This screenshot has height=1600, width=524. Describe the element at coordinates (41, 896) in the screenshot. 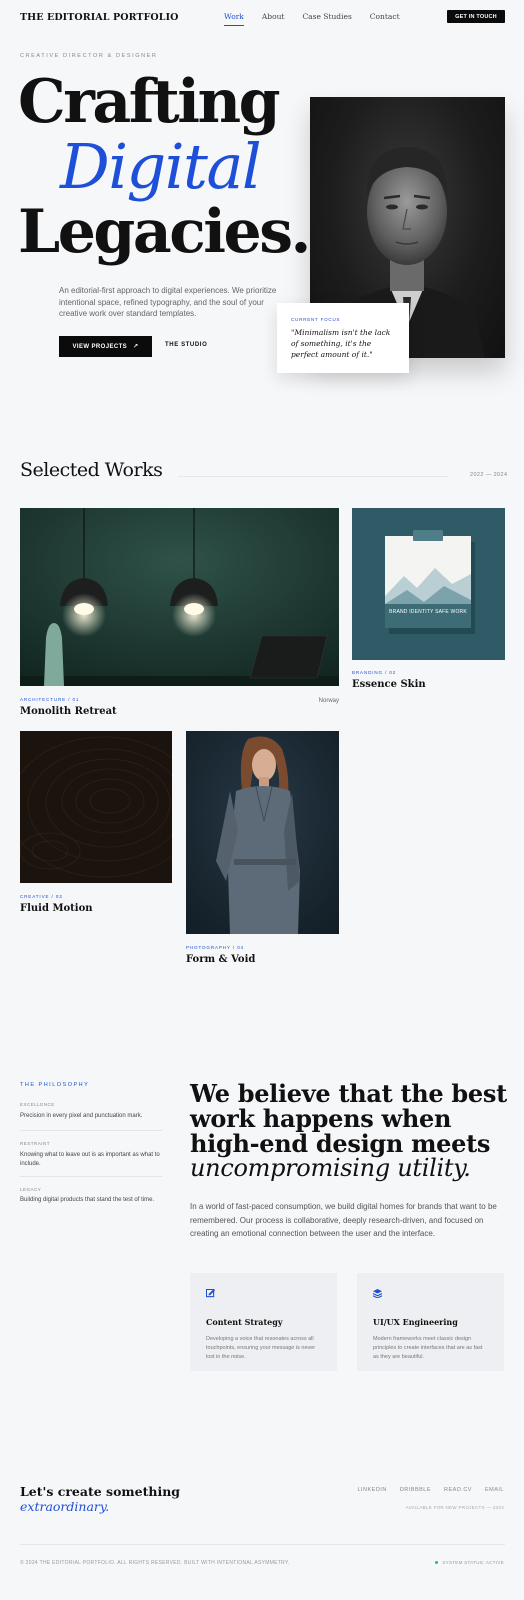

I see `project-category: CREATIVE / 03` at that location.